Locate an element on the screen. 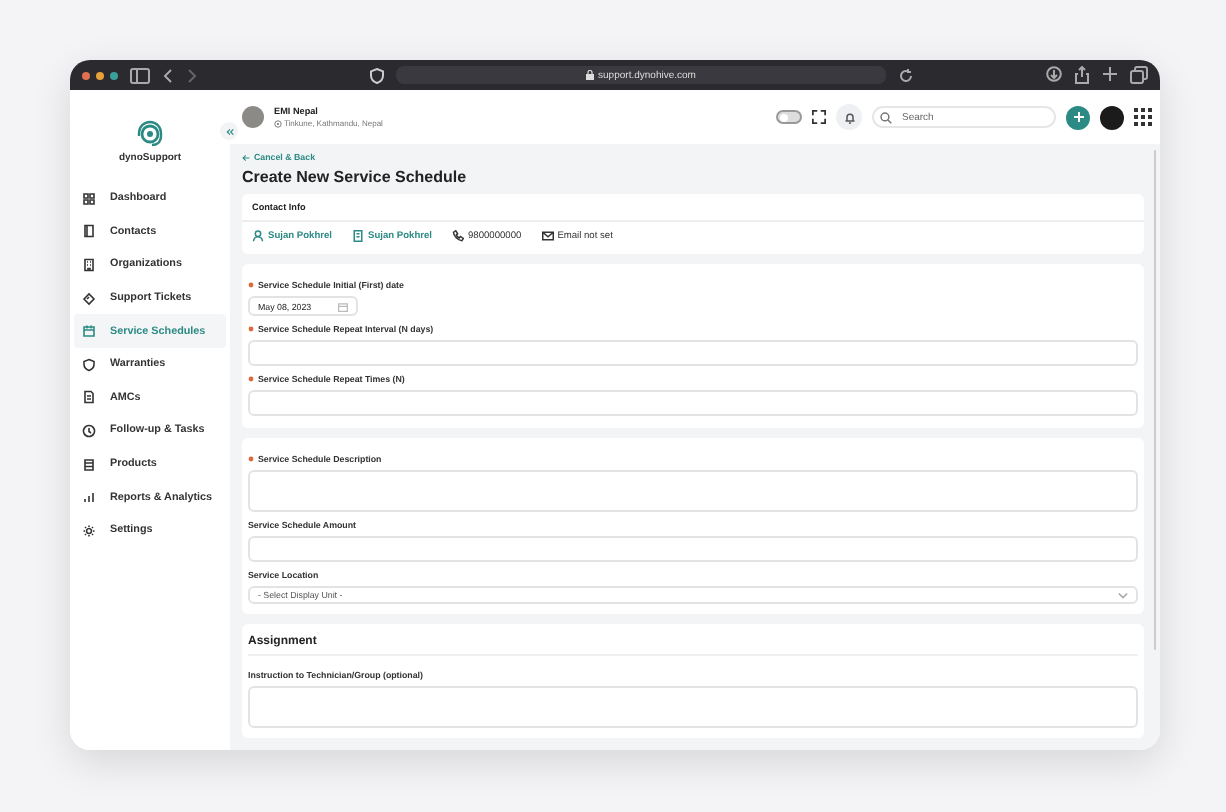 This screenshot has width=1226, height=812. gear-icon is located at coordinates (89, 530).